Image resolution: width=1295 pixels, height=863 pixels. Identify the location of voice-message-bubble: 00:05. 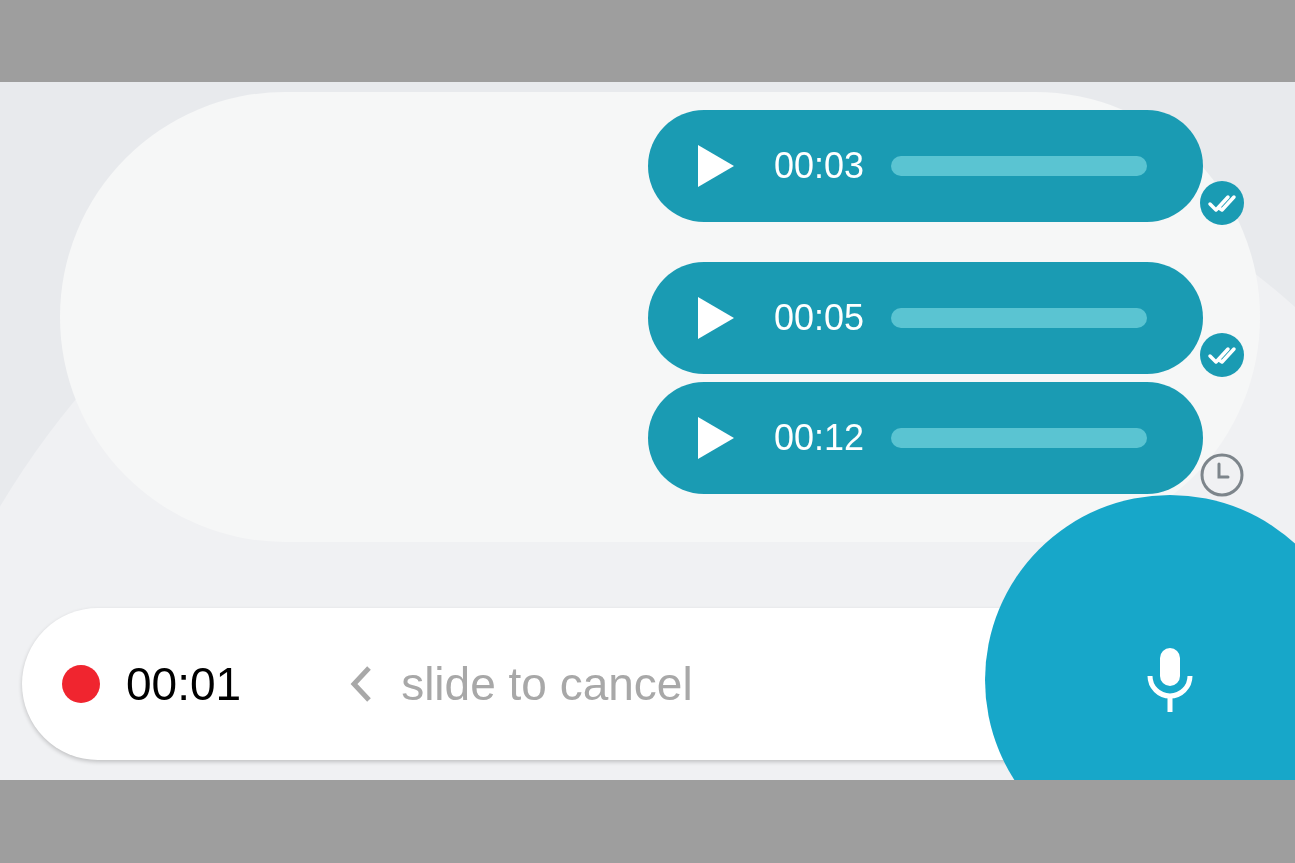
(925, 318).